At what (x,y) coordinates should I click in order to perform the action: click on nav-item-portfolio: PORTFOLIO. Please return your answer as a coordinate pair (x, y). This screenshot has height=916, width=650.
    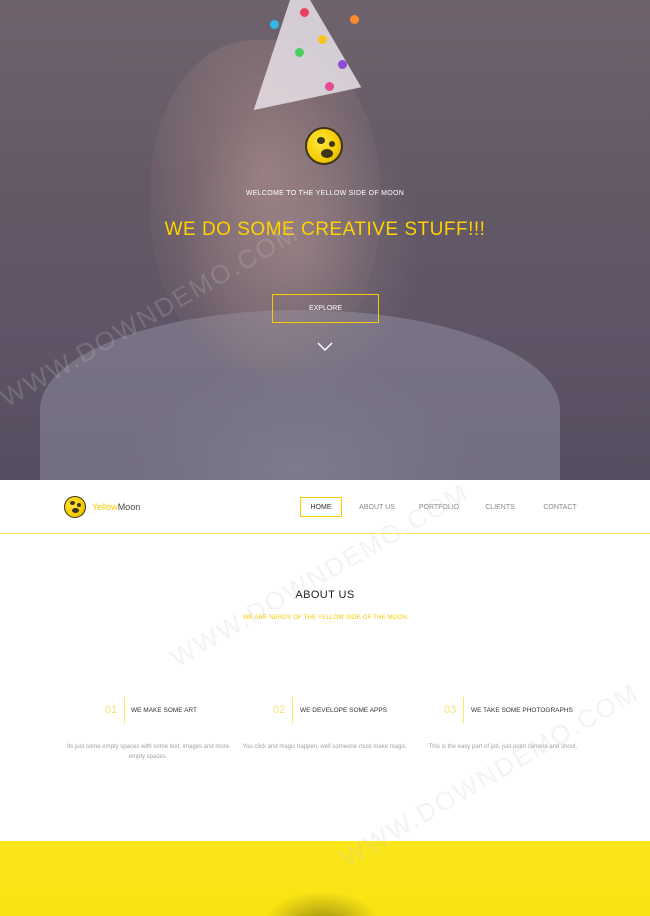
    Looking at the image, I should click on (439, 507).